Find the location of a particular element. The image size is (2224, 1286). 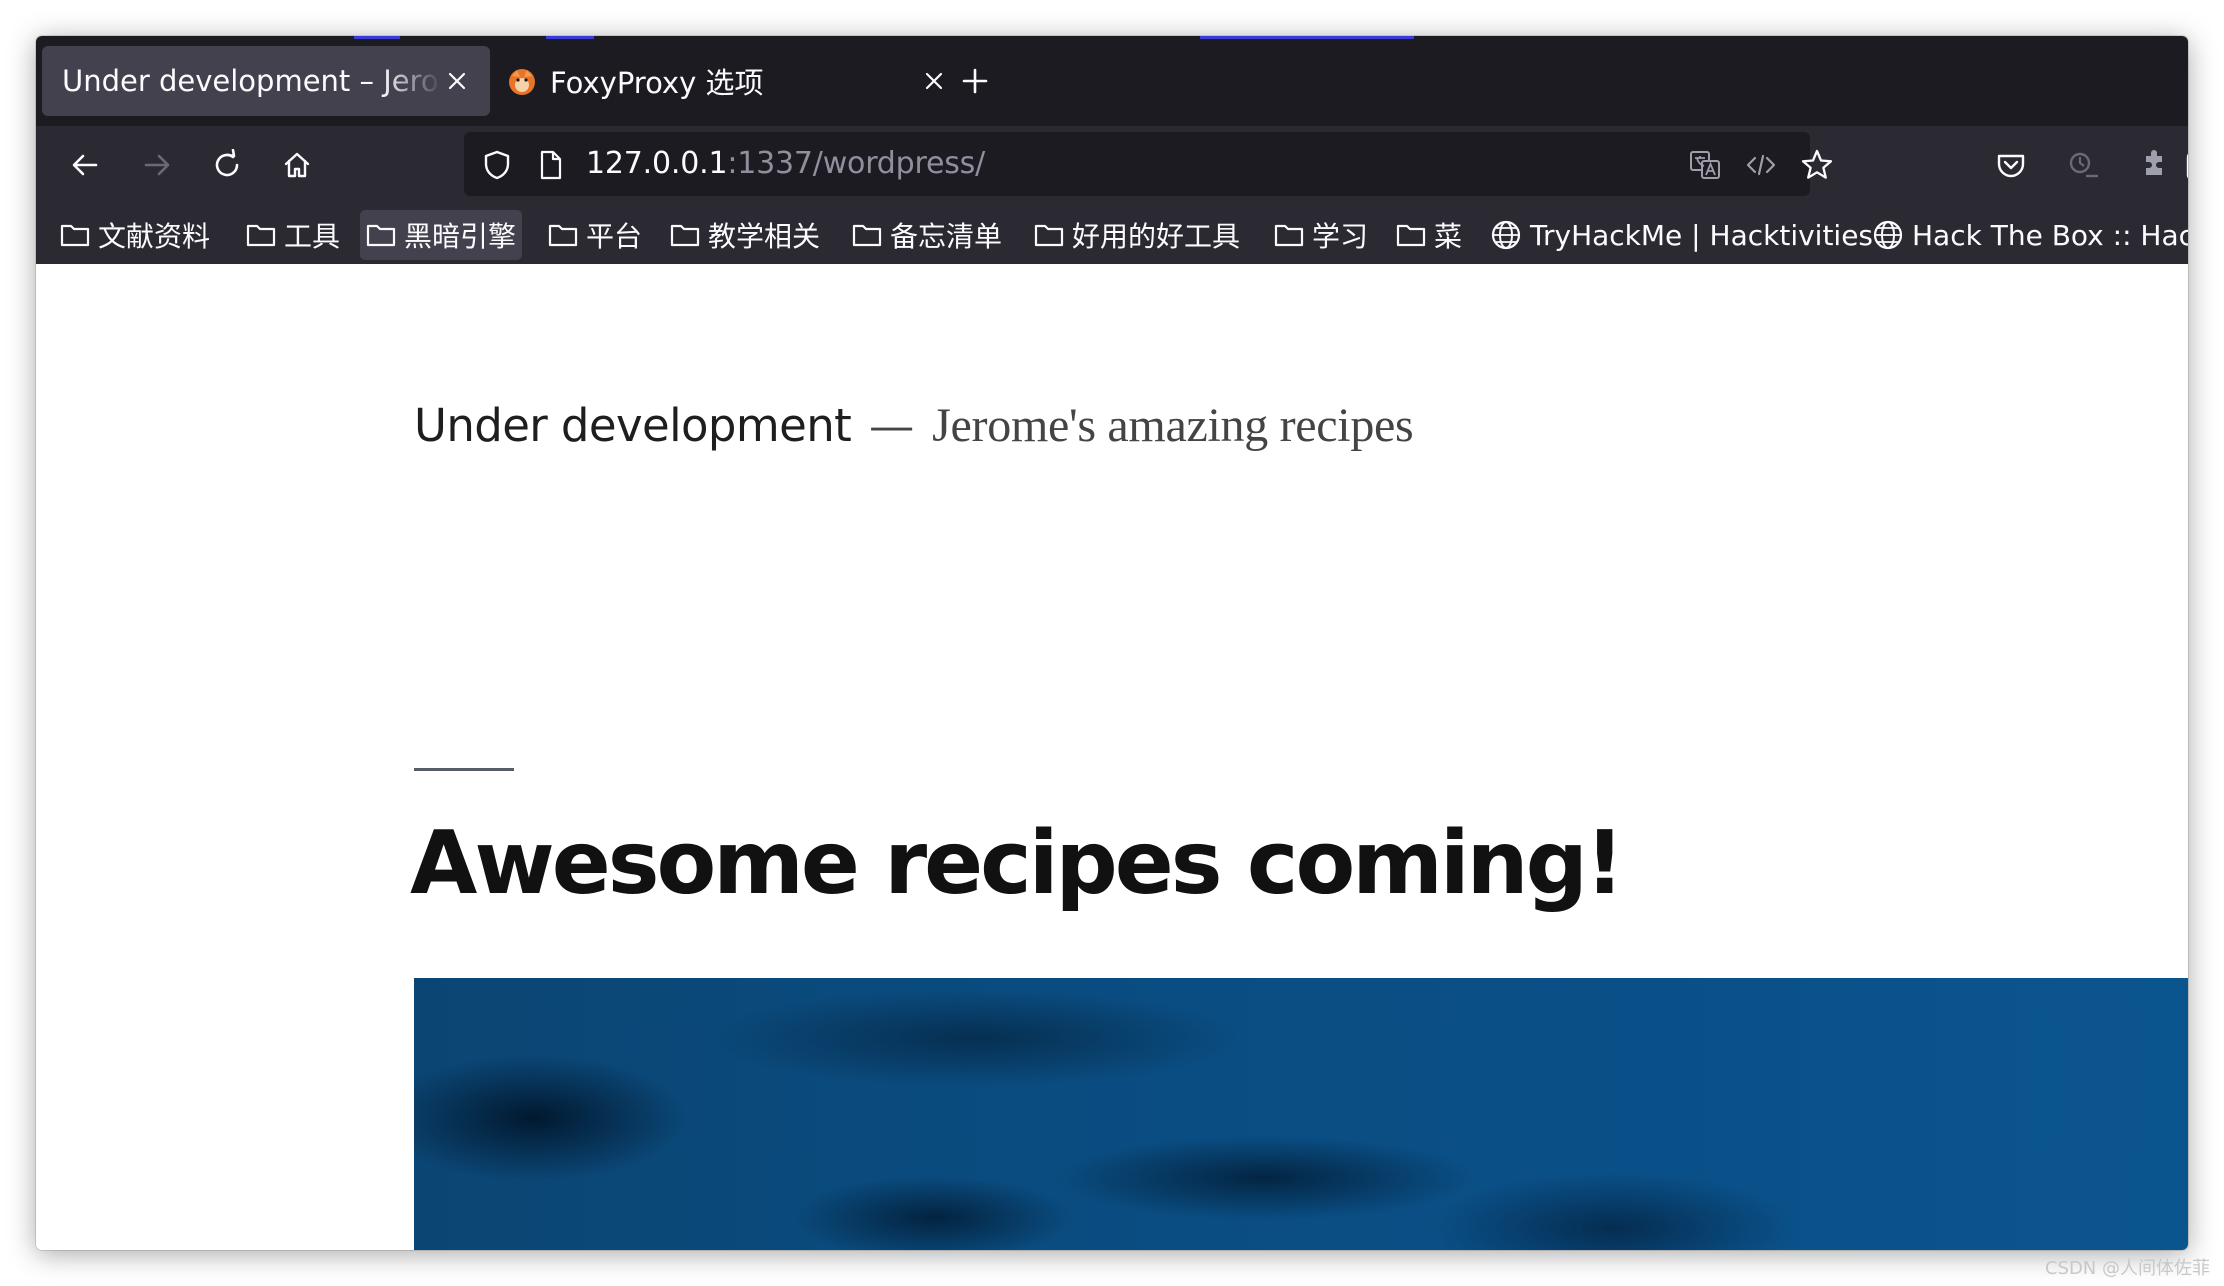

bookmark-hackthebox: Hack The Box :: Hack The Box is located at coordinates (2027, 235).